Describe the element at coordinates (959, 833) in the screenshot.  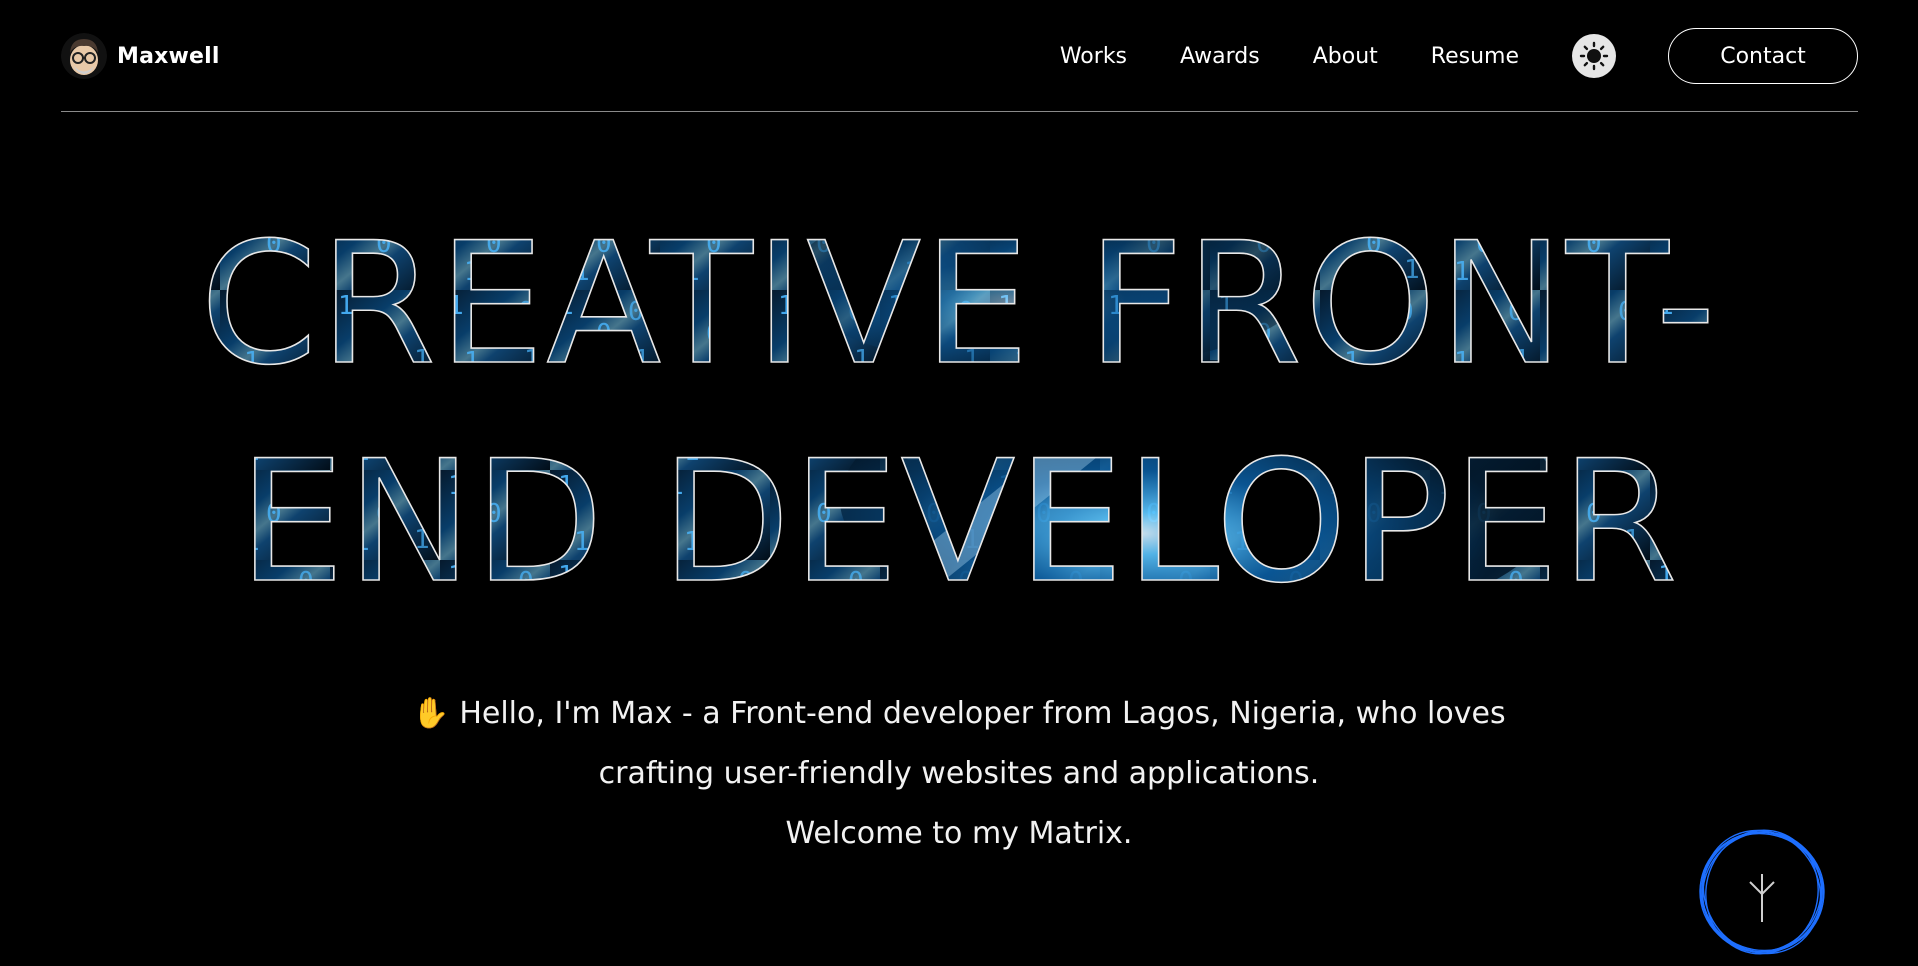
I see `intro-line-3: Welcome to my Matrix.` at that location.